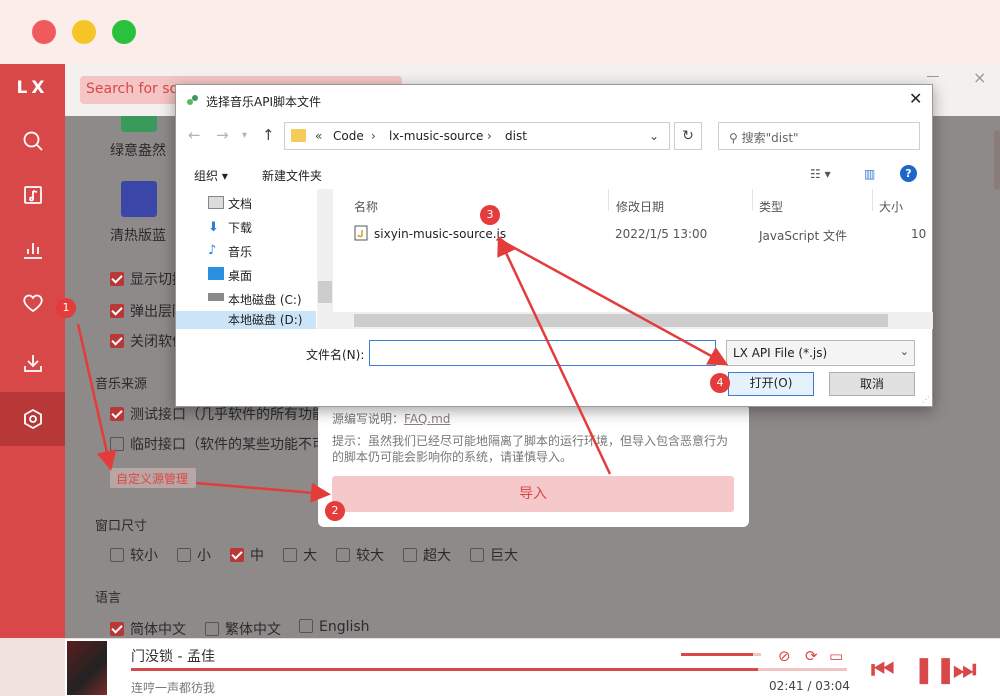  What do you see at coordinates (240, 227) in the screenshot?
I see `tree-item: 下载` at bounding box center [240, 227].